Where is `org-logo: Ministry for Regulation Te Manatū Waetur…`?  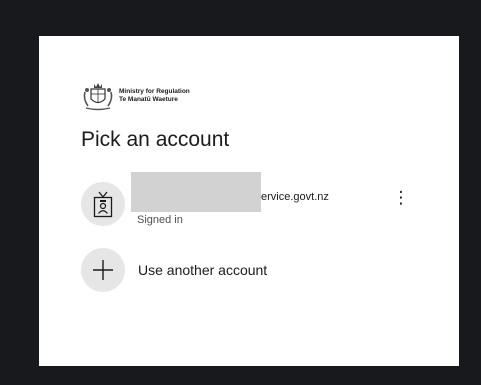
org-logo: Ministry for Regulation Te Manatū Waetur… is located at coordinates (136, 96).